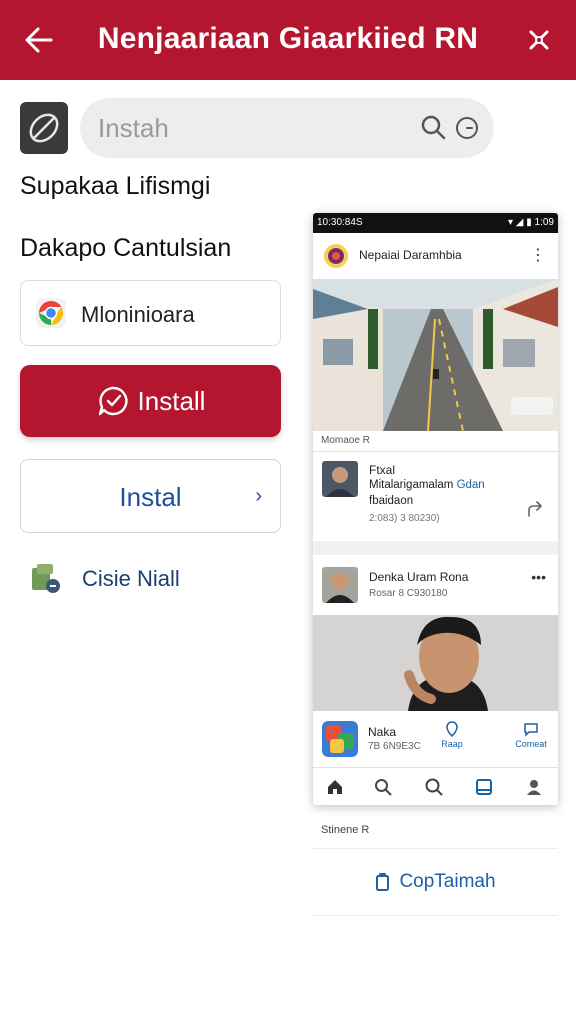  Describe the element at coordinates (544, 222) in the screenshot. I see `status-clock: 1:09` at that location.